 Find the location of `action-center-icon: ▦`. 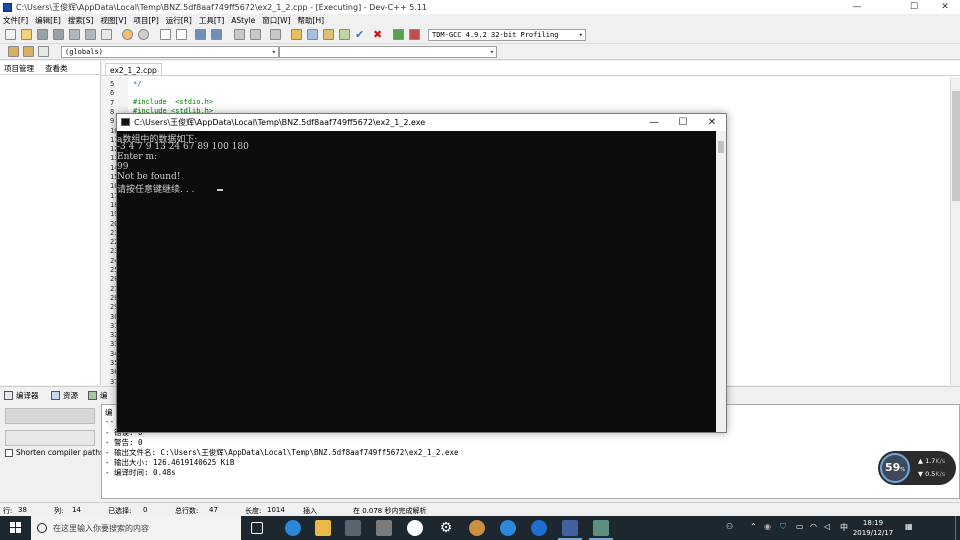

action-center-icon: ▦ is located at coordinates (909, 526).